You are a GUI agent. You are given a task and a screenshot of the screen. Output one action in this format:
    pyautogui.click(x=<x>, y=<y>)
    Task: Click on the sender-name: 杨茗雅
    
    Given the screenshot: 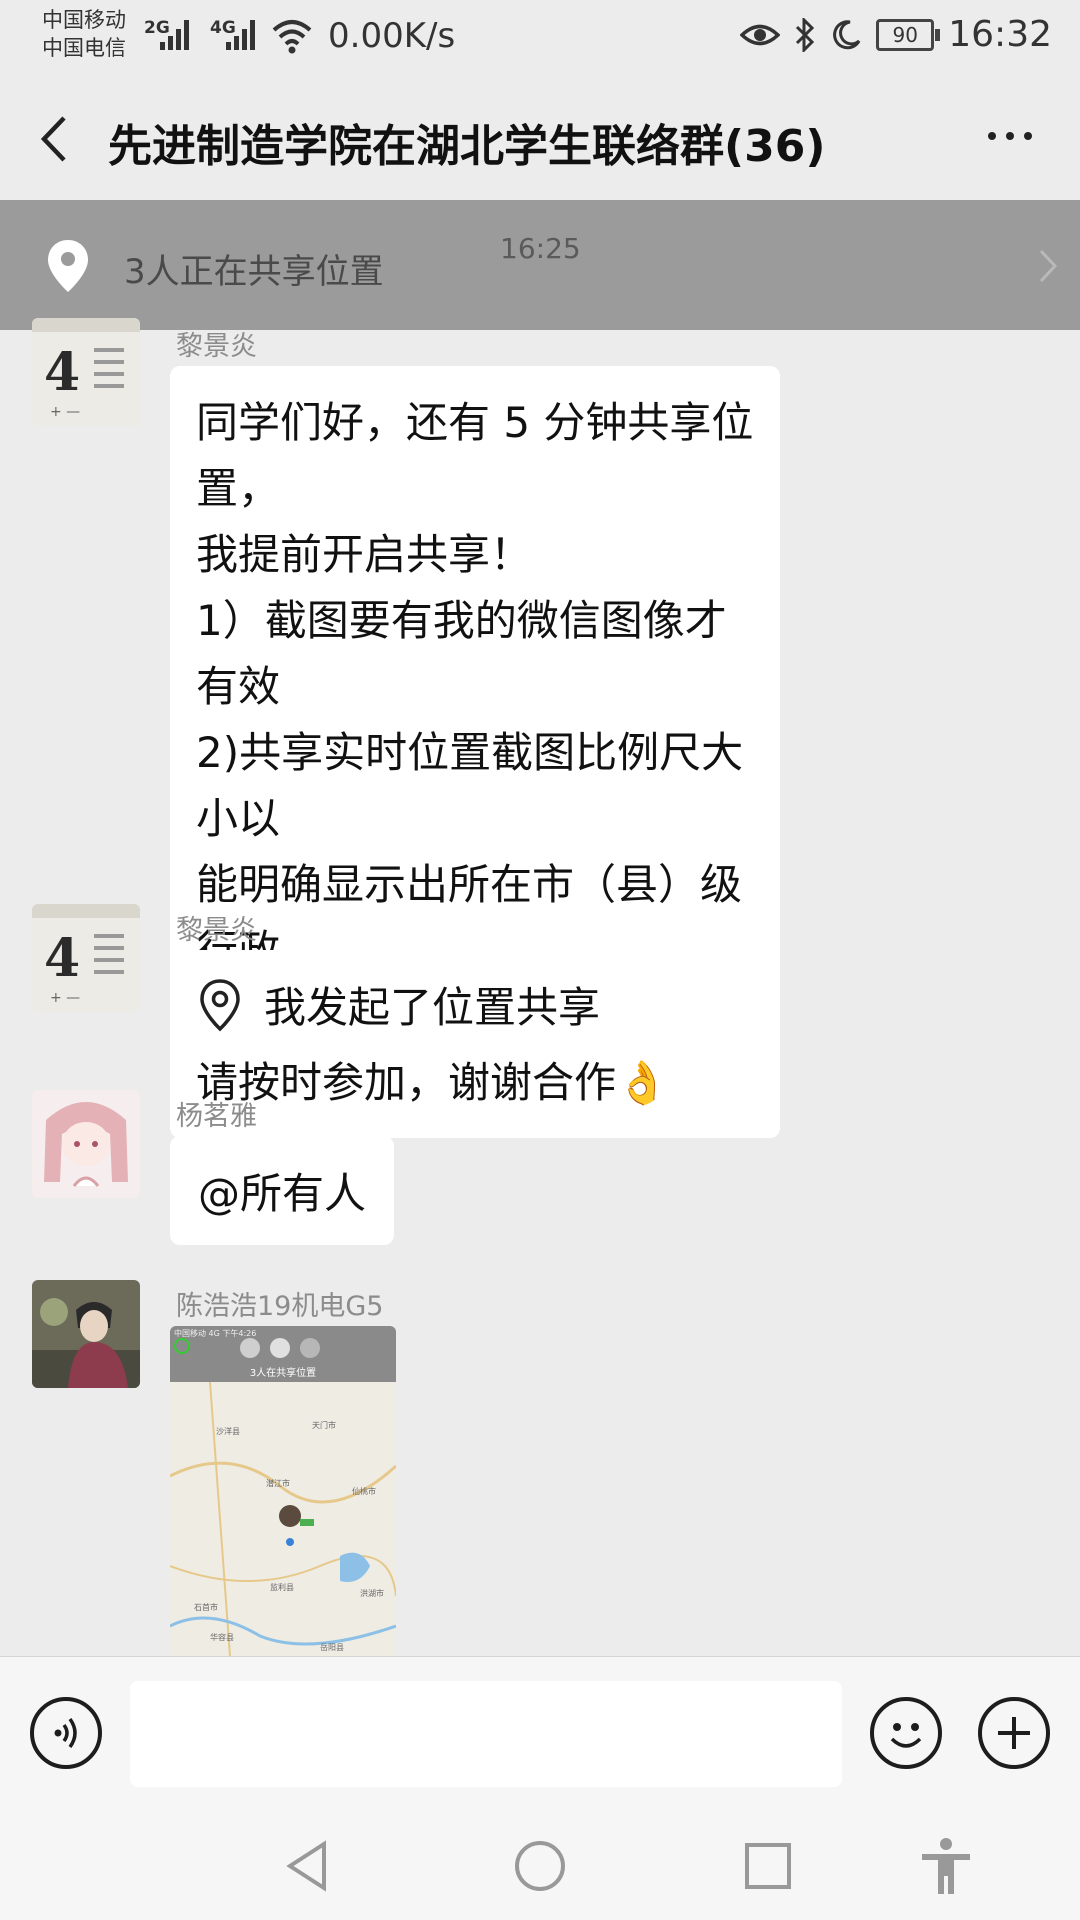 What is the action you would take?
    pyautogui.click(x=216, y=1116)
    